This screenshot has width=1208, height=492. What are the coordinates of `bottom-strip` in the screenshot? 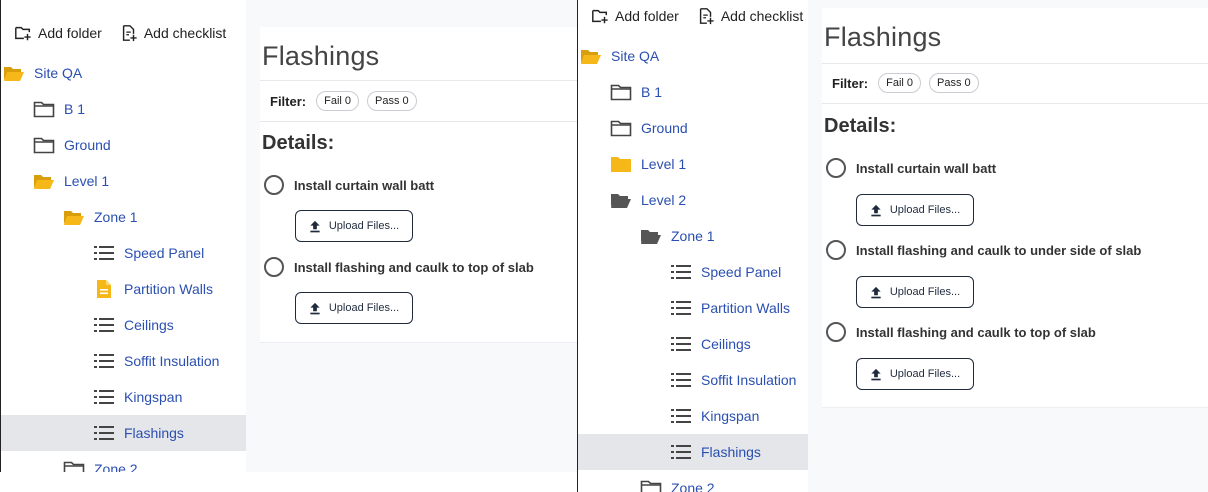 It's located at (288, 482).